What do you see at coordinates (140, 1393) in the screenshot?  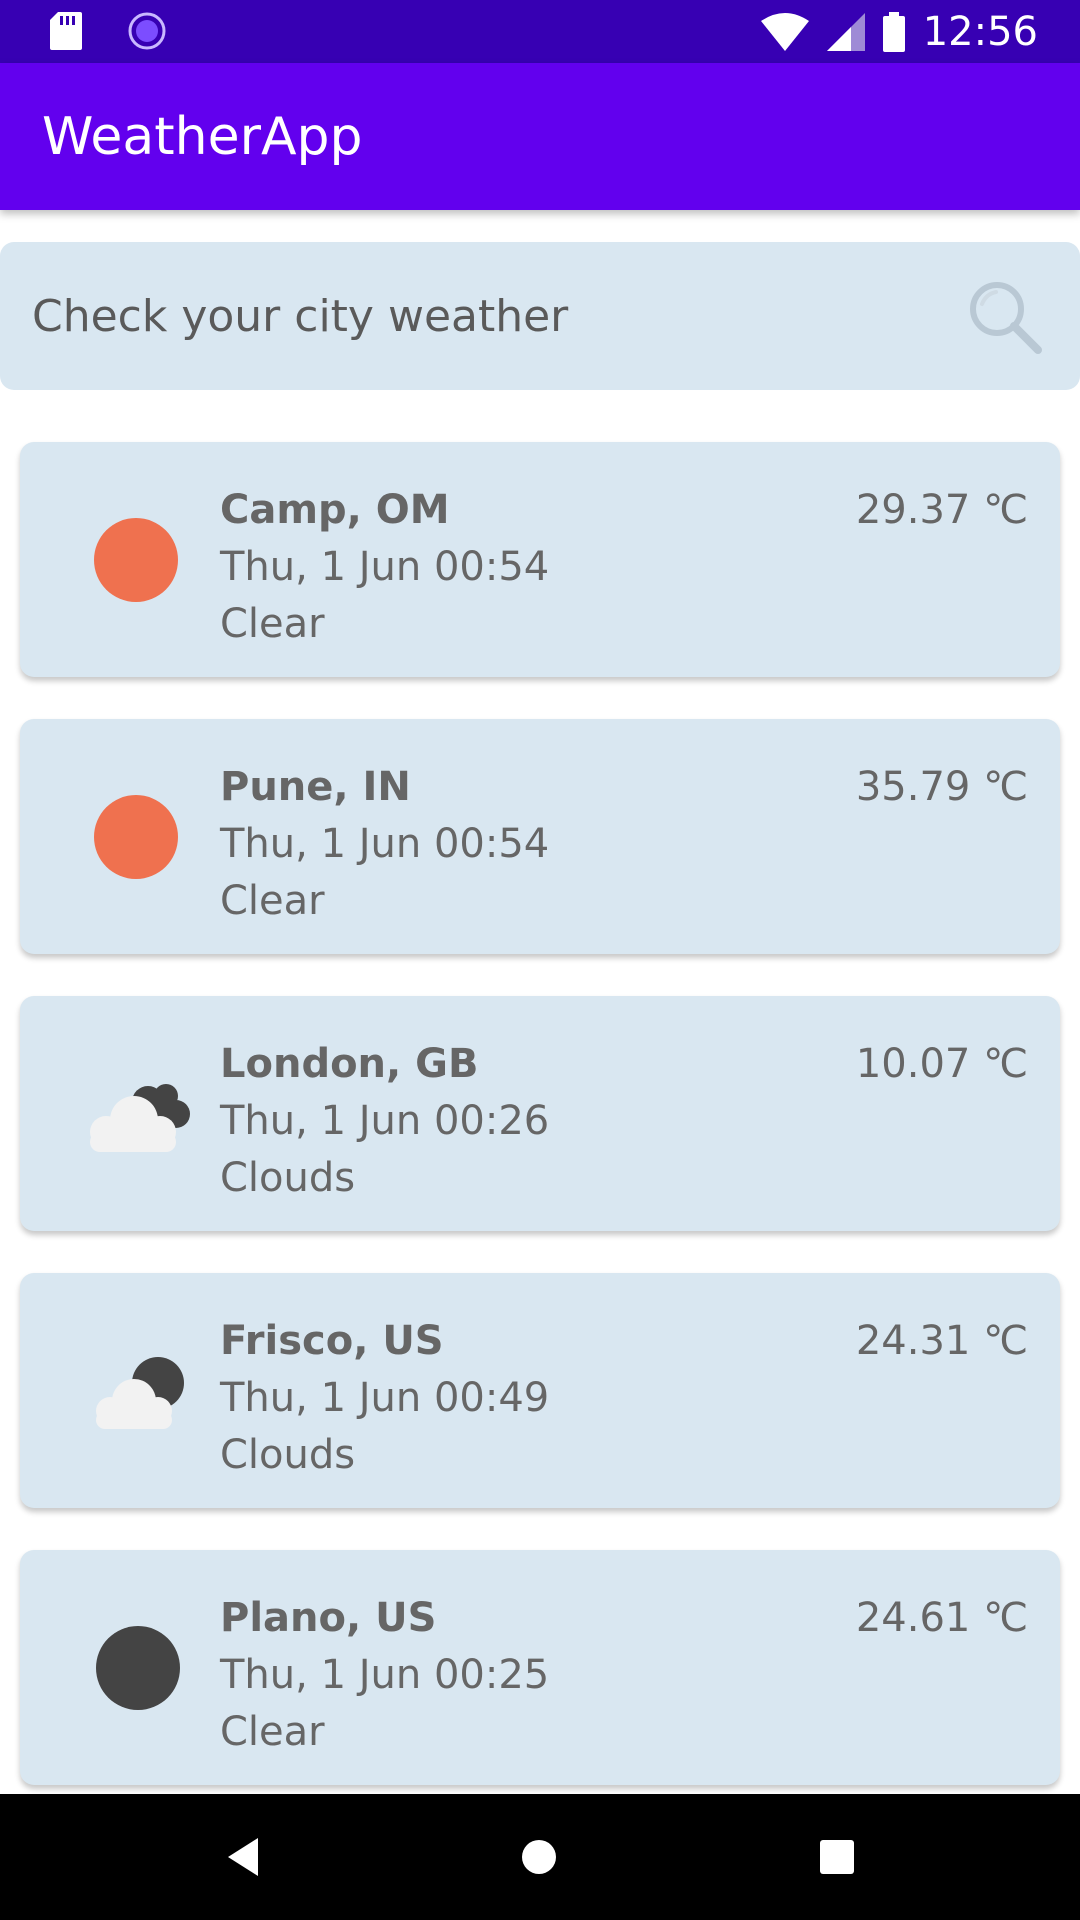 I see `cloudy-night-icon` at bounding box center [140, 1393].